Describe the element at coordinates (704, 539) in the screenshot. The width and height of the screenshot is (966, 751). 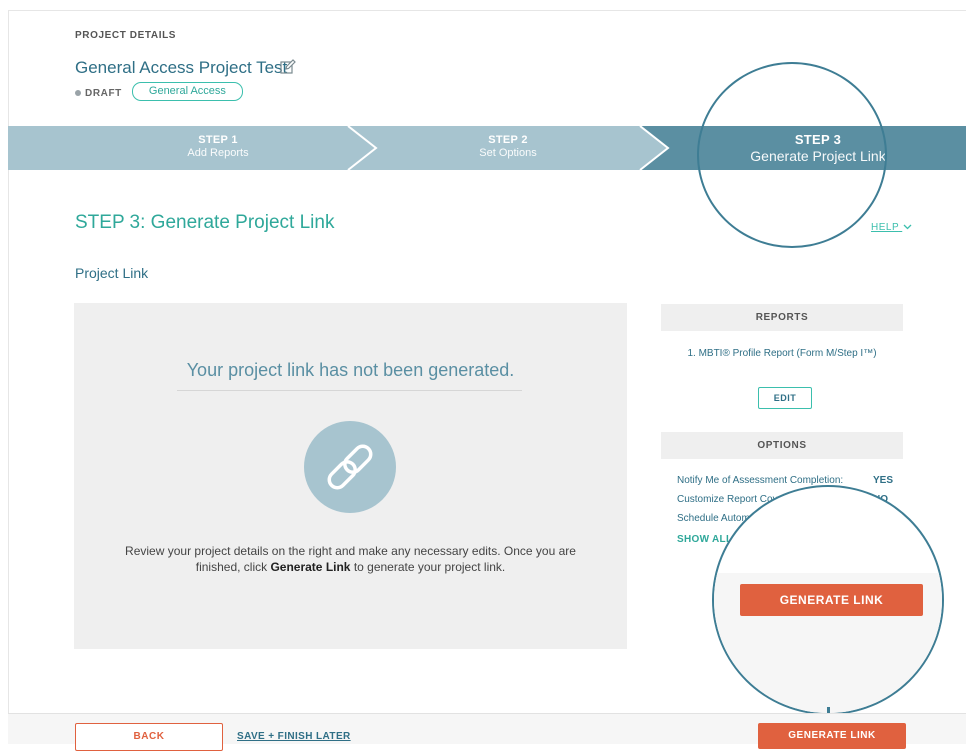
I see `show-all-options-link: SHOW ALL` at that location.